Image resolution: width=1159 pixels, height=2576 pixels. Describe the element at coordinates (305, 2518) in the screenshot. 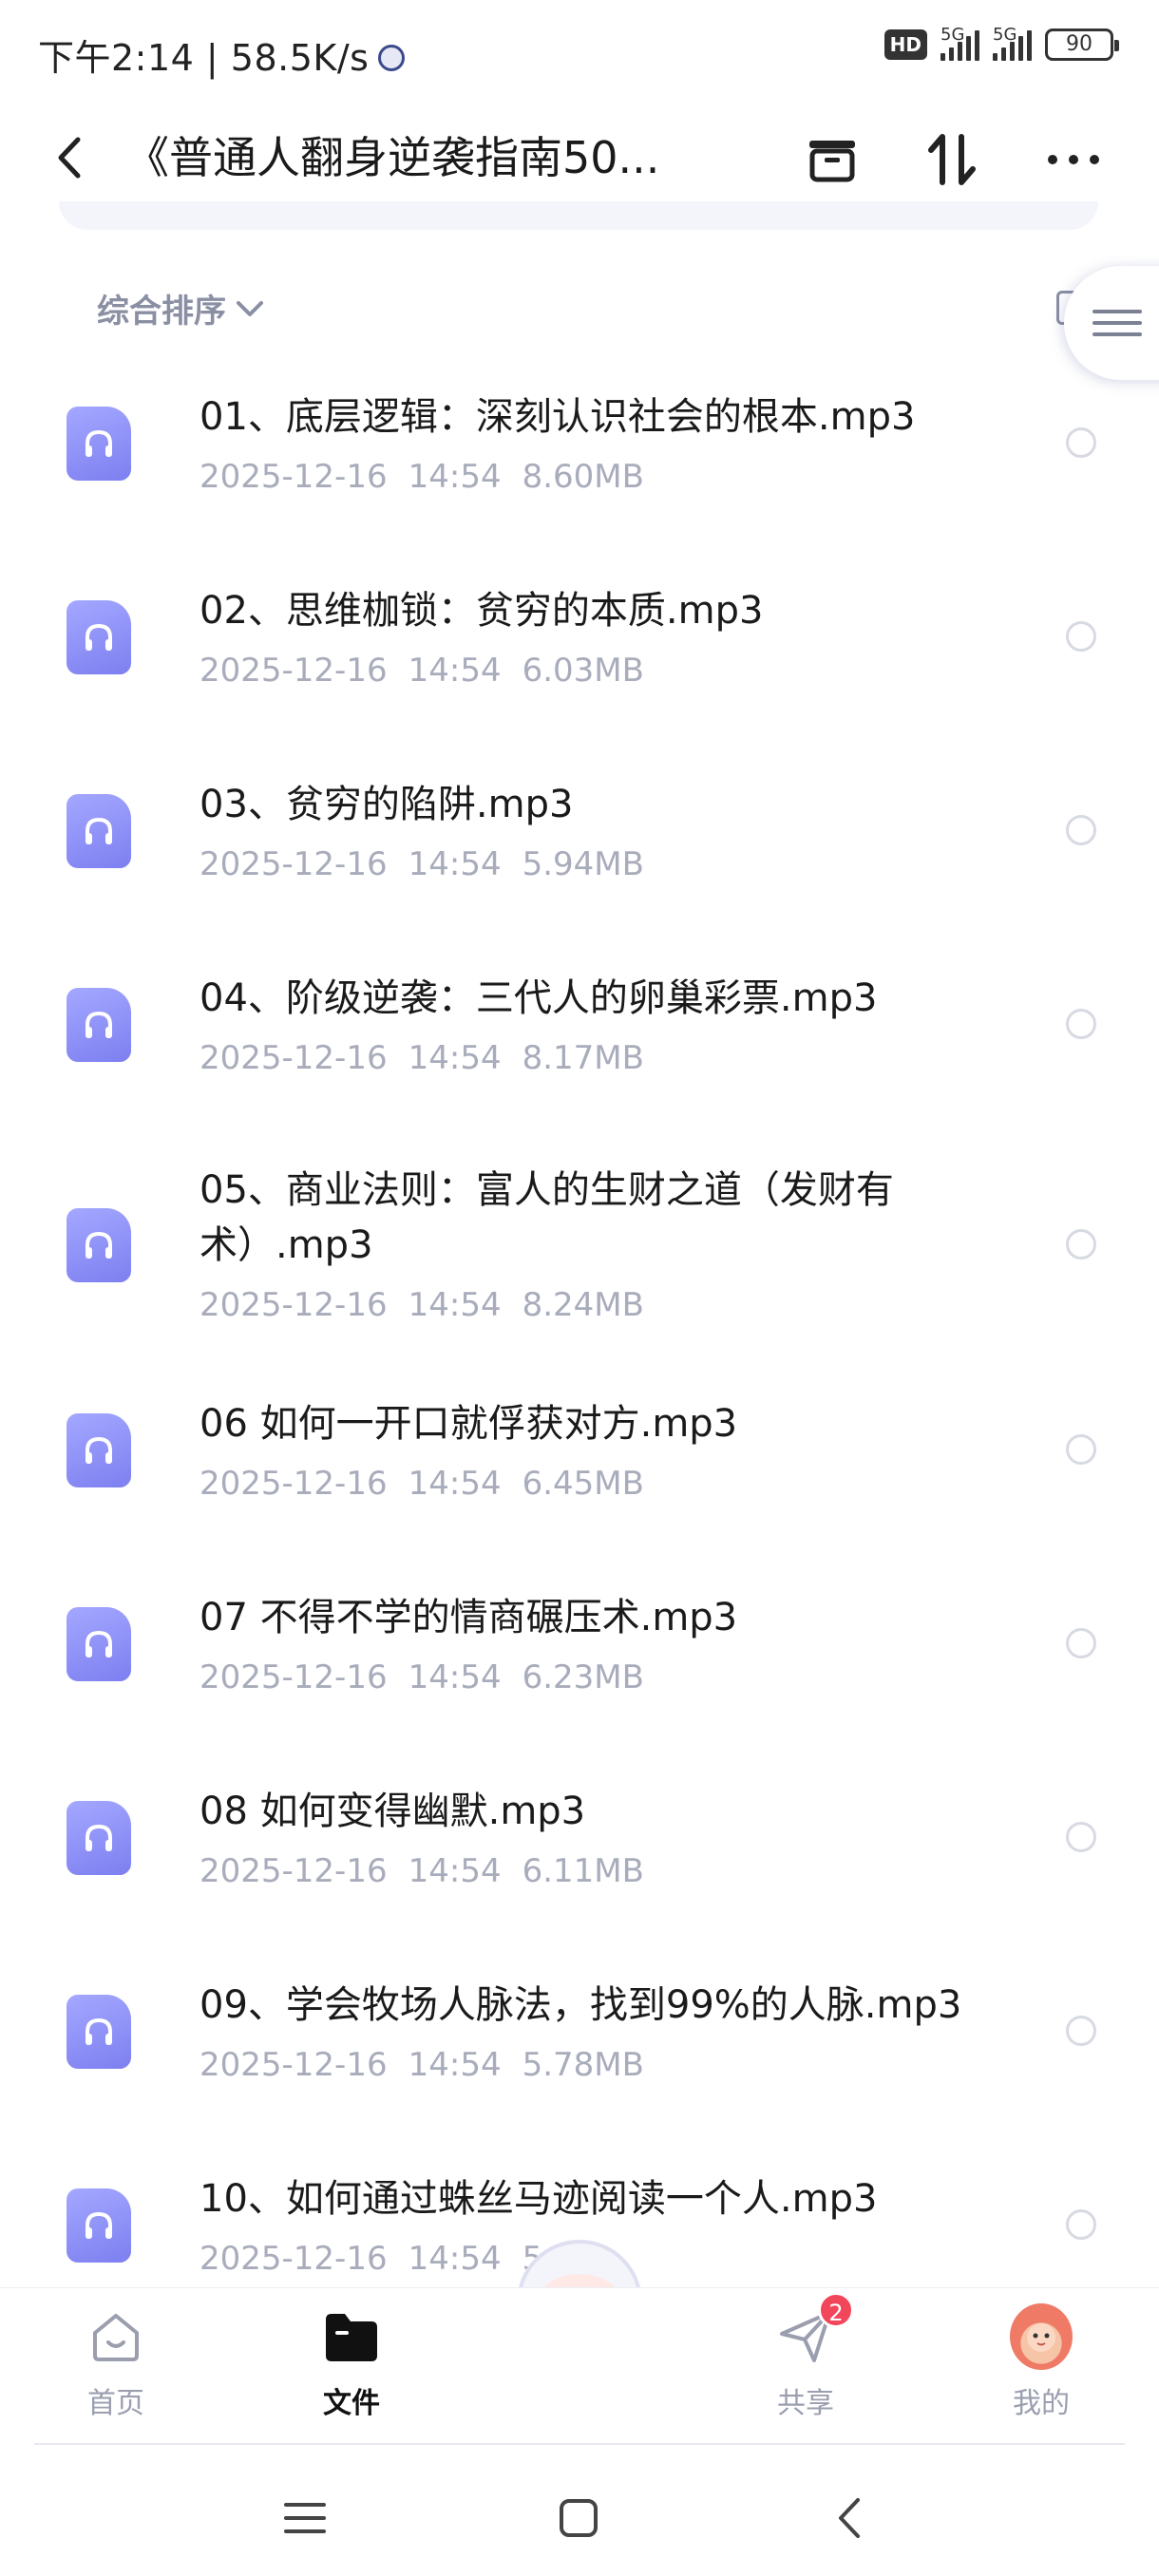

I see `recent-apps-button` at that location.